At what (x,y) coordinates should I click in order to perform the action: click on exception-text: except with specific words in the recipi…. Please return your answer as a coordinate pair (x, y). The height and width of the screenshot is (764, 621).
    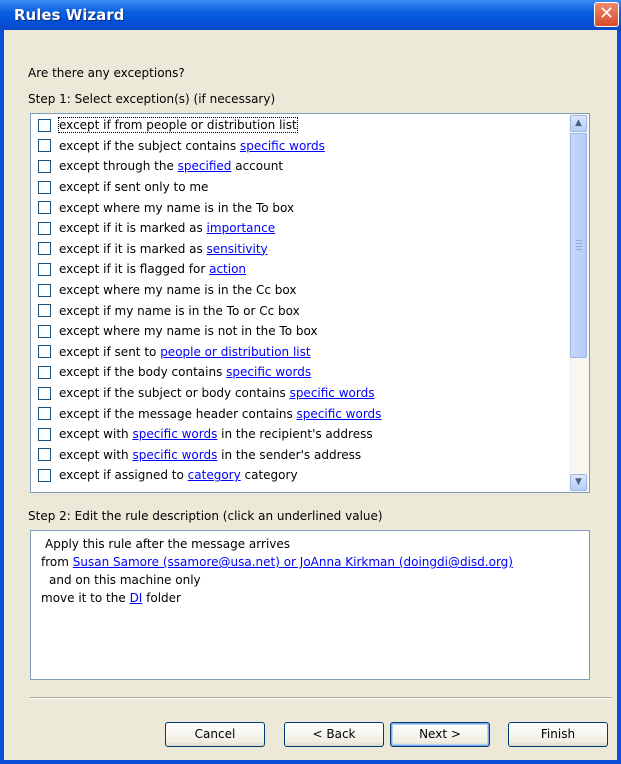
    Looking at the image, I should click on (216, 434).